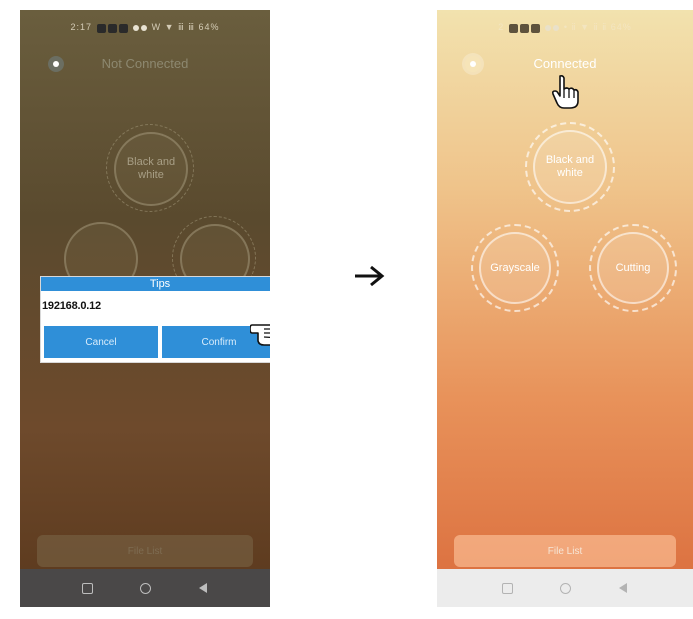 Image resolution: width=693 pixels, height=619 pixels. Describe the element at coordinates (633, 268) in the screenshot. I see `mode-cutting-button: Cutting` at that location.